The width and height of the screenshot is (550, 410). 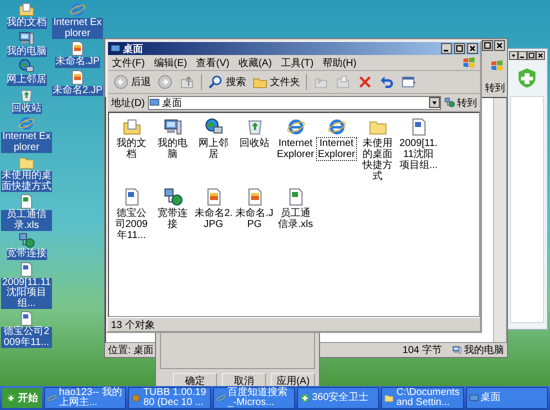 I want to click on desktop-shortcut: 网上邻居, so click(x=26, y=72).